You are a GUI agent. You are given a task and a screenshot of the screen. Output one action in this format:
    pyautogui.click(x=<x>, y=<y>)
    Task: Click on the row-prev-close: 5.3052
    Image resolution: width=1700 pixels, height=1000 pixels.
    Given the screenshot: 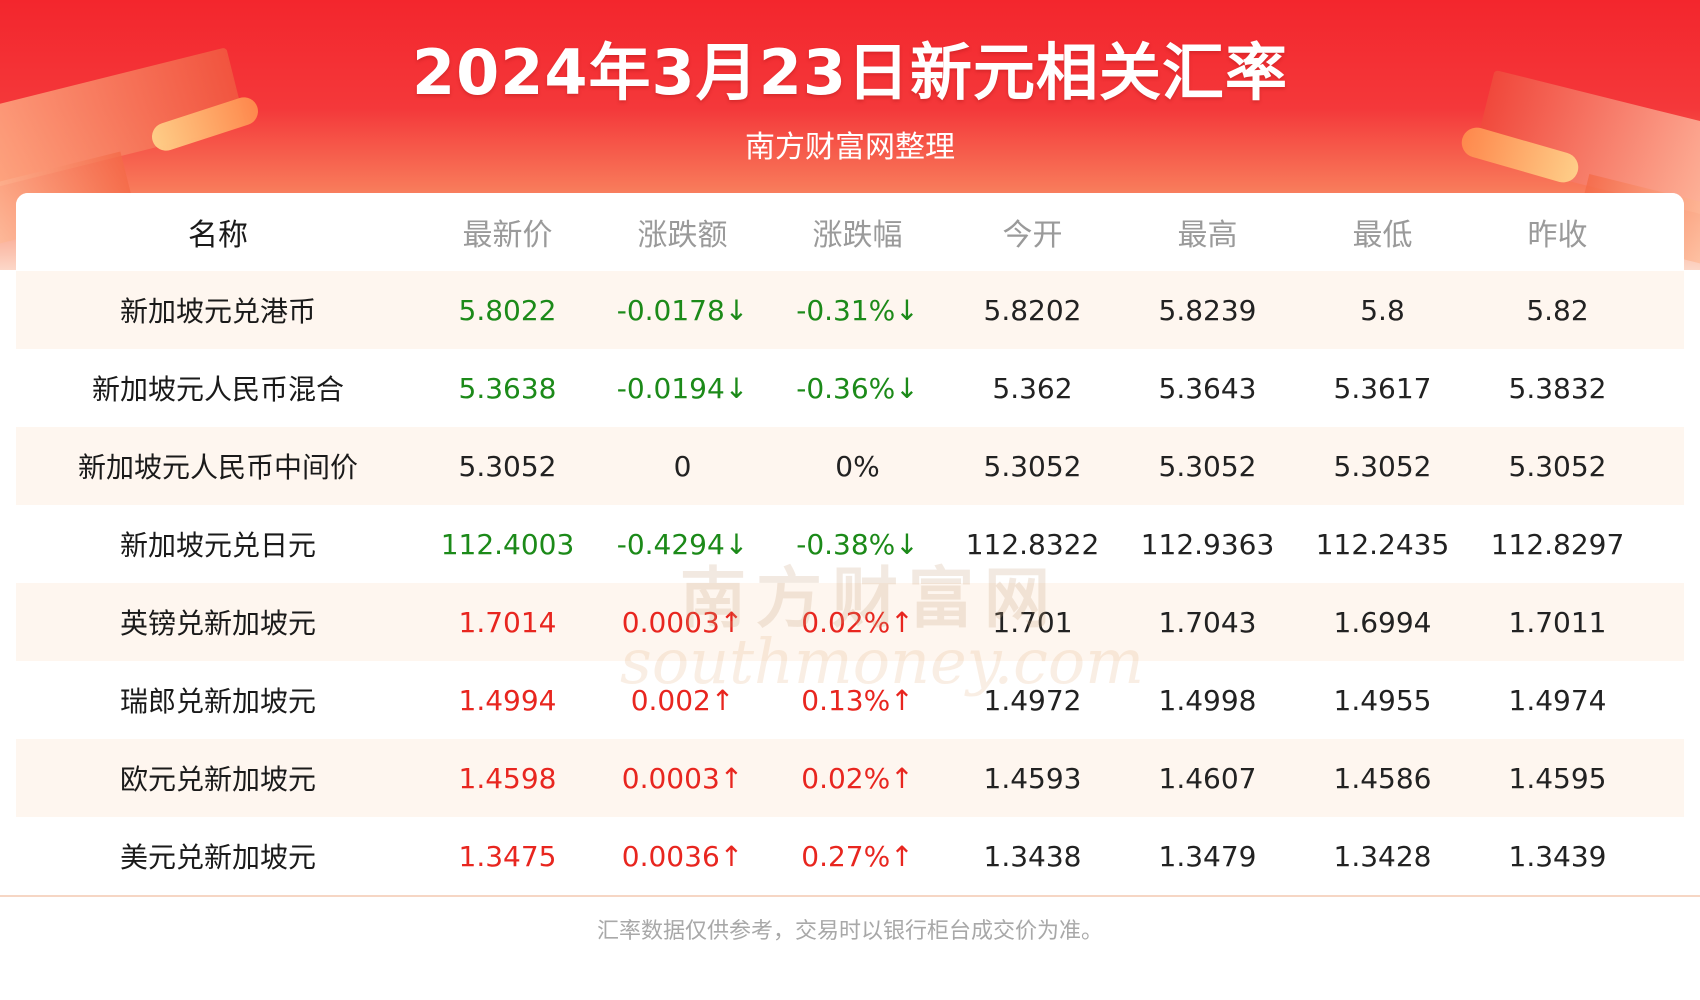 What is the action you would take?
    pyautogui.click(x=1557, y=466)
    